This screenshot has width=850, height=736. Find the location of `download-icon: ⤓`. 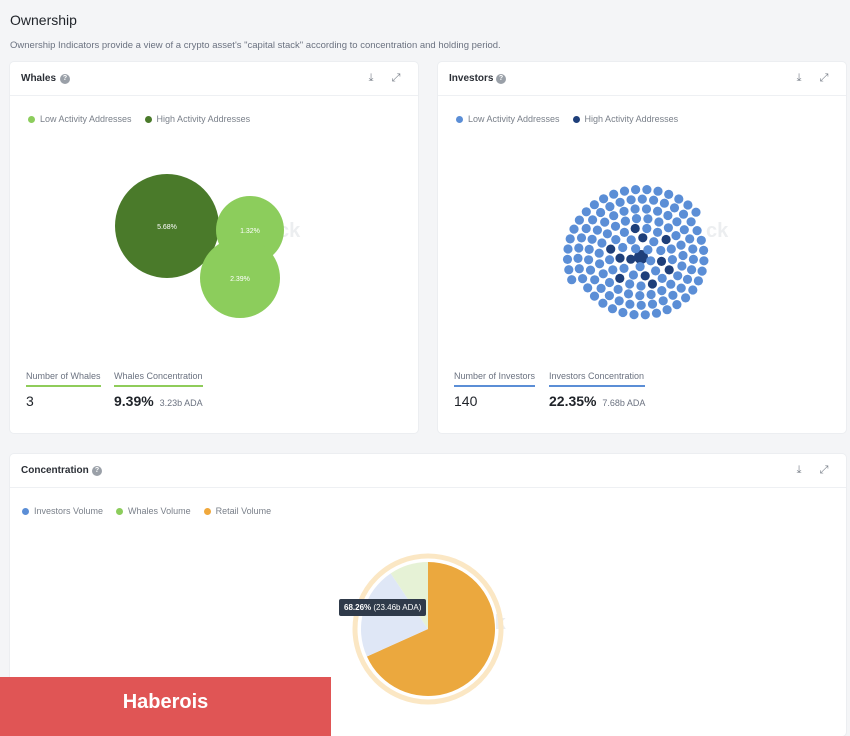

download-icon: ⤓ is located at coordinates (371, 78).